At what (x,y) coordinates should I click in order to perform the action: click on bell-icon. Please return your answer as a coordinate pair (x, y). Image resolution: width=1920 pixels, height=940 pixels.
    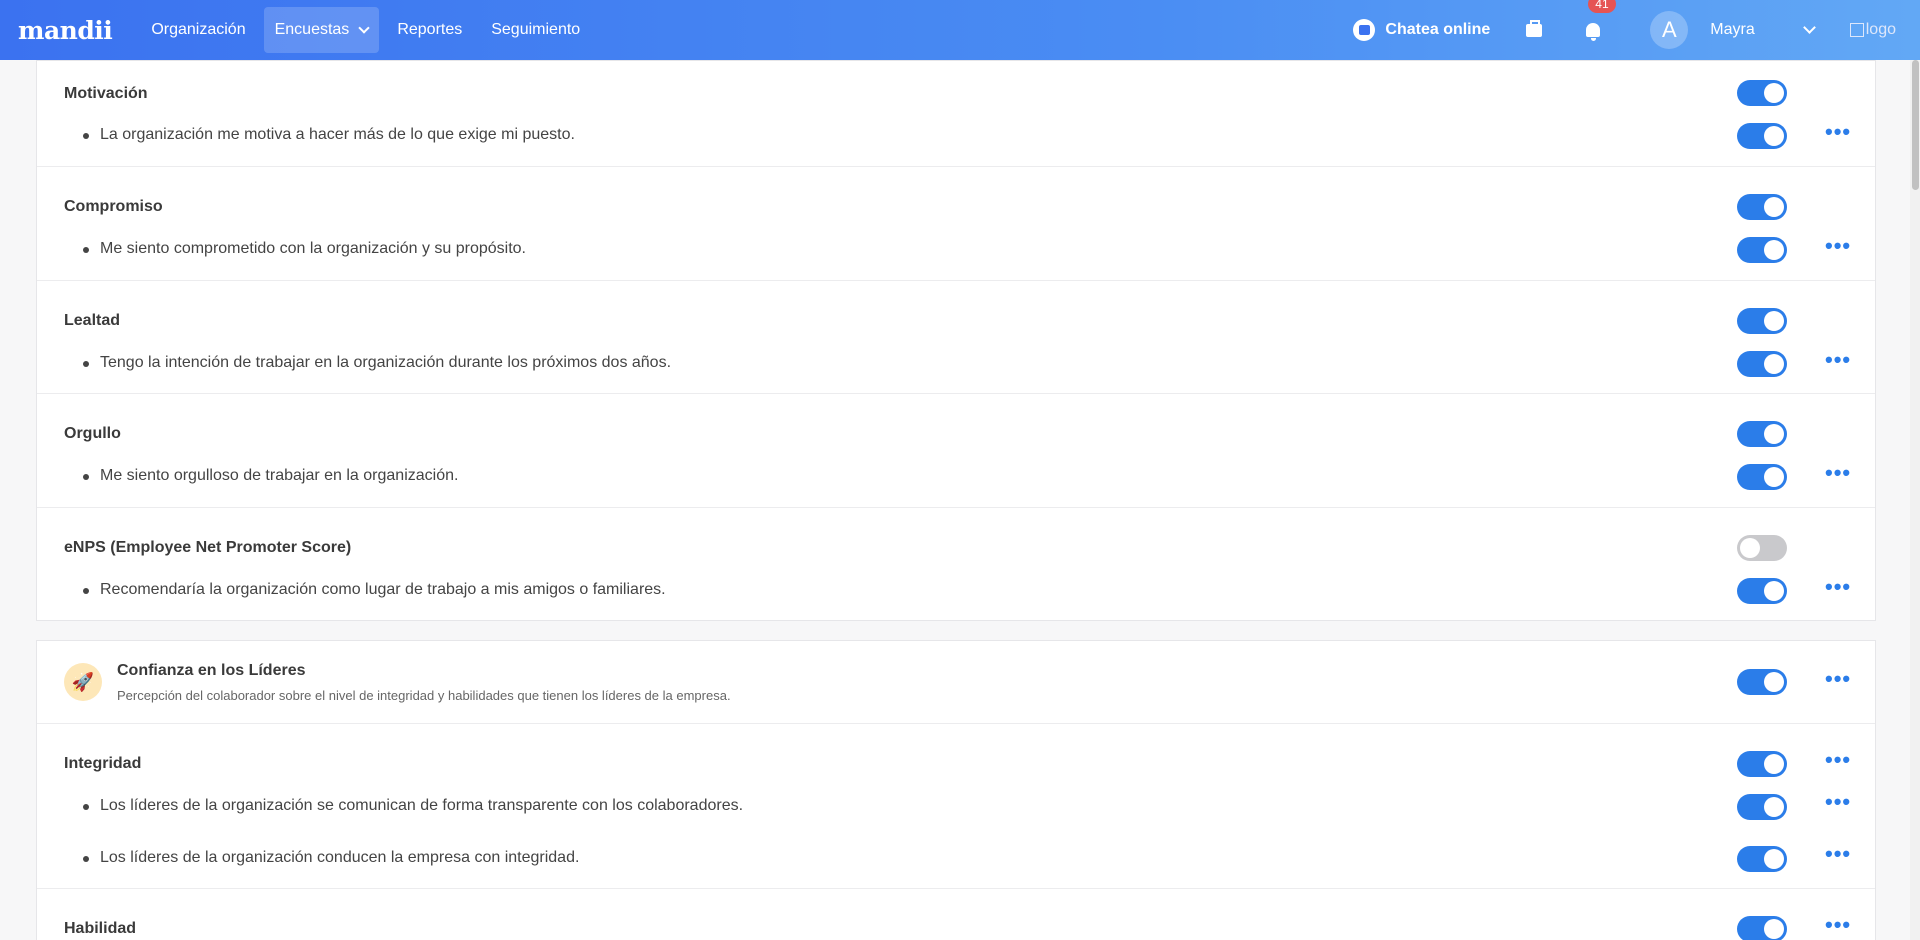
    Looking at the image, I should click on (1593, 32).